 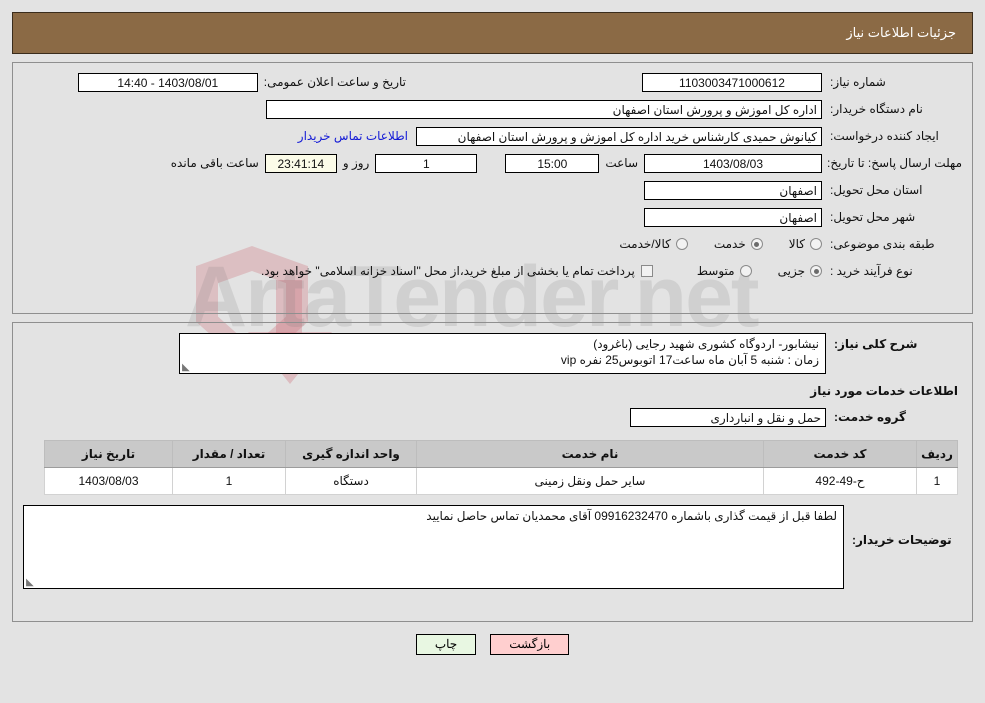 What do you see at coordinates (791, 271) in the screenshot?
I see `process-option-minor-label: جزیی` at bounding box center [791, 271].